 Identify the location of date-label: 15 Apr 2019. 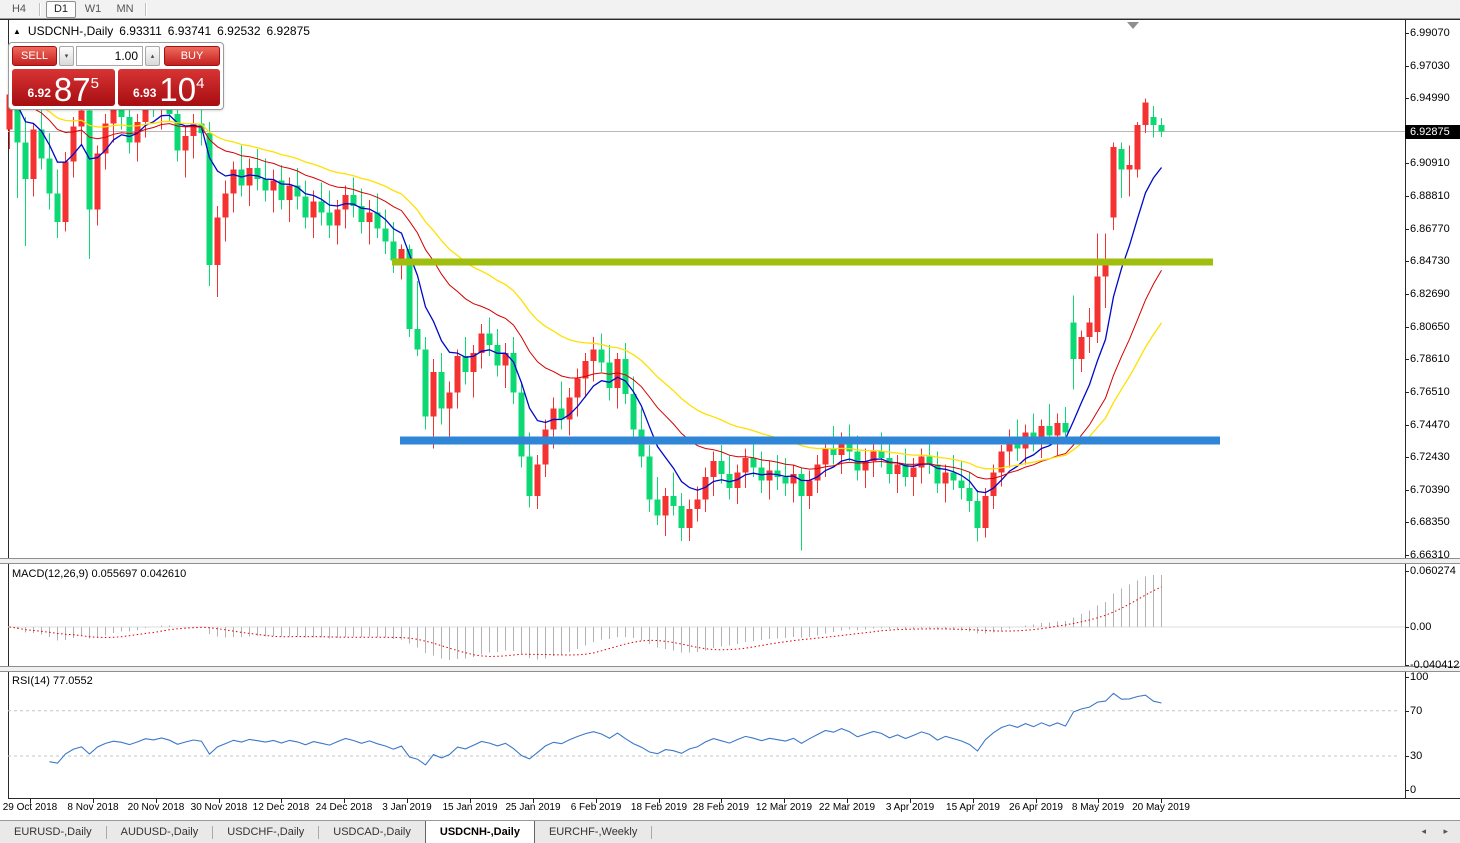
(973, 807).